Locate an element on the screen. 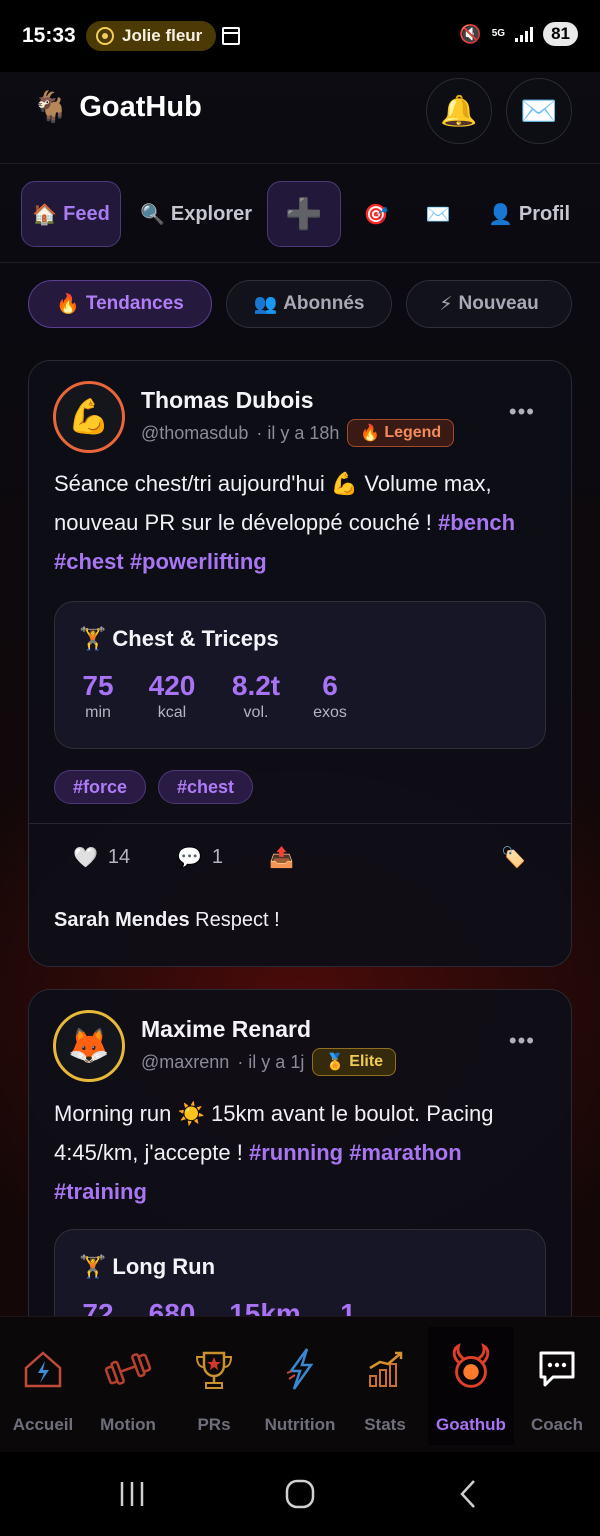 The width and height of the screenshot is (600, 1536). avatar: 🦊 is located at coordinates (89, 1046).